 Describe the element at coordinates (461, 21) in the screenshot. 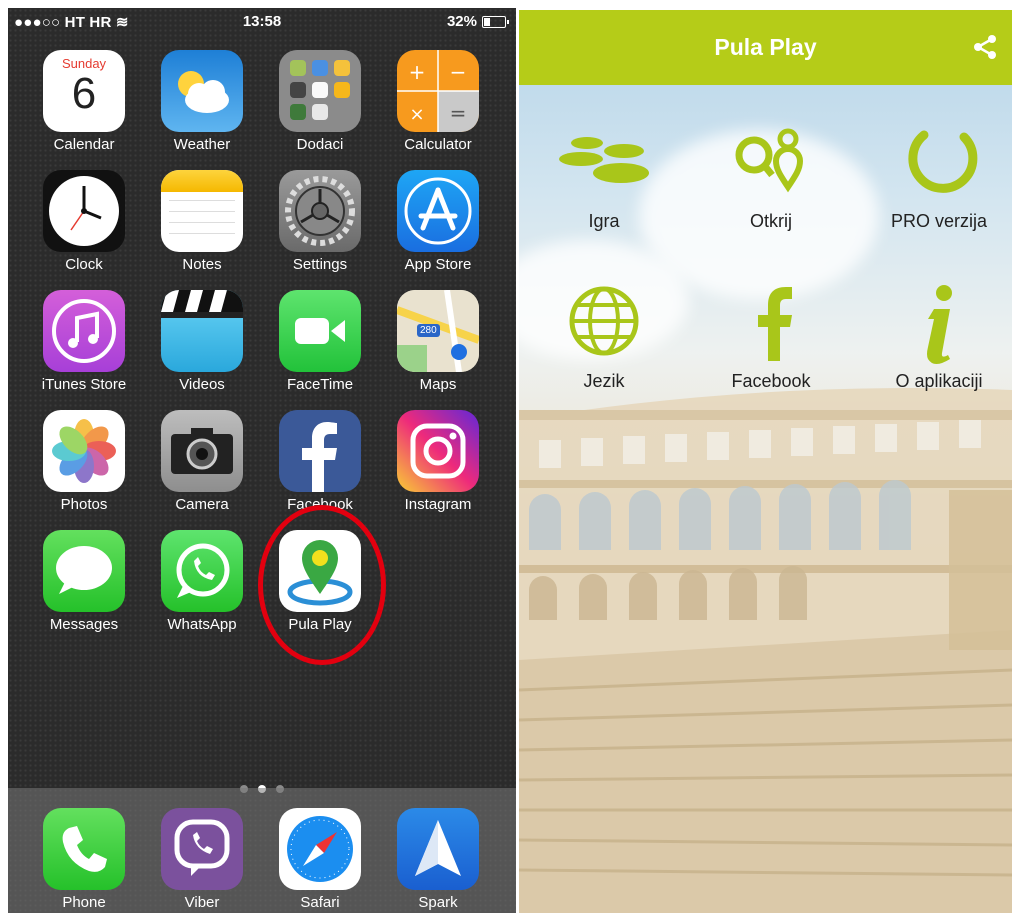

I see `battery-percent: 32%` at that location.